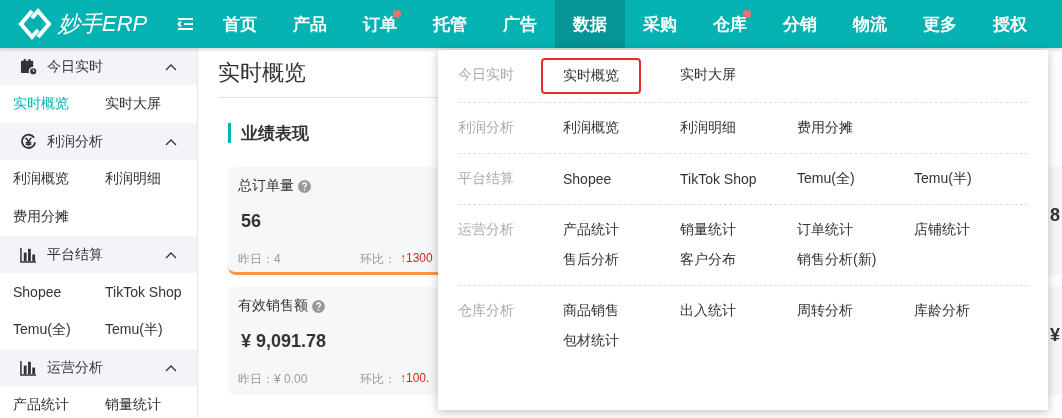 This screenshot has height=418, width=1062. I want to click on menu-item: 售后分析, so click(591, 260).